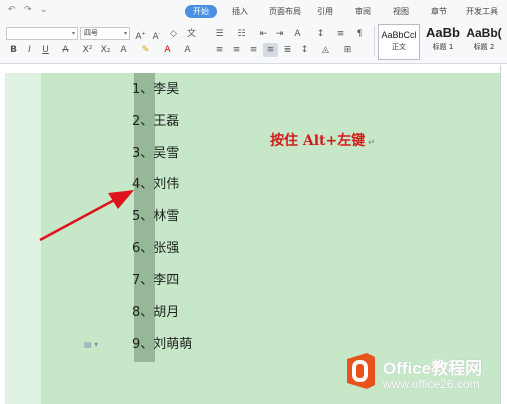 The image size is (507, 404). What do you see at coordinates (92, 345) in the screenshot?
I see `paste-options-icon: ▤ ▾` at bounding box center [92, 345].